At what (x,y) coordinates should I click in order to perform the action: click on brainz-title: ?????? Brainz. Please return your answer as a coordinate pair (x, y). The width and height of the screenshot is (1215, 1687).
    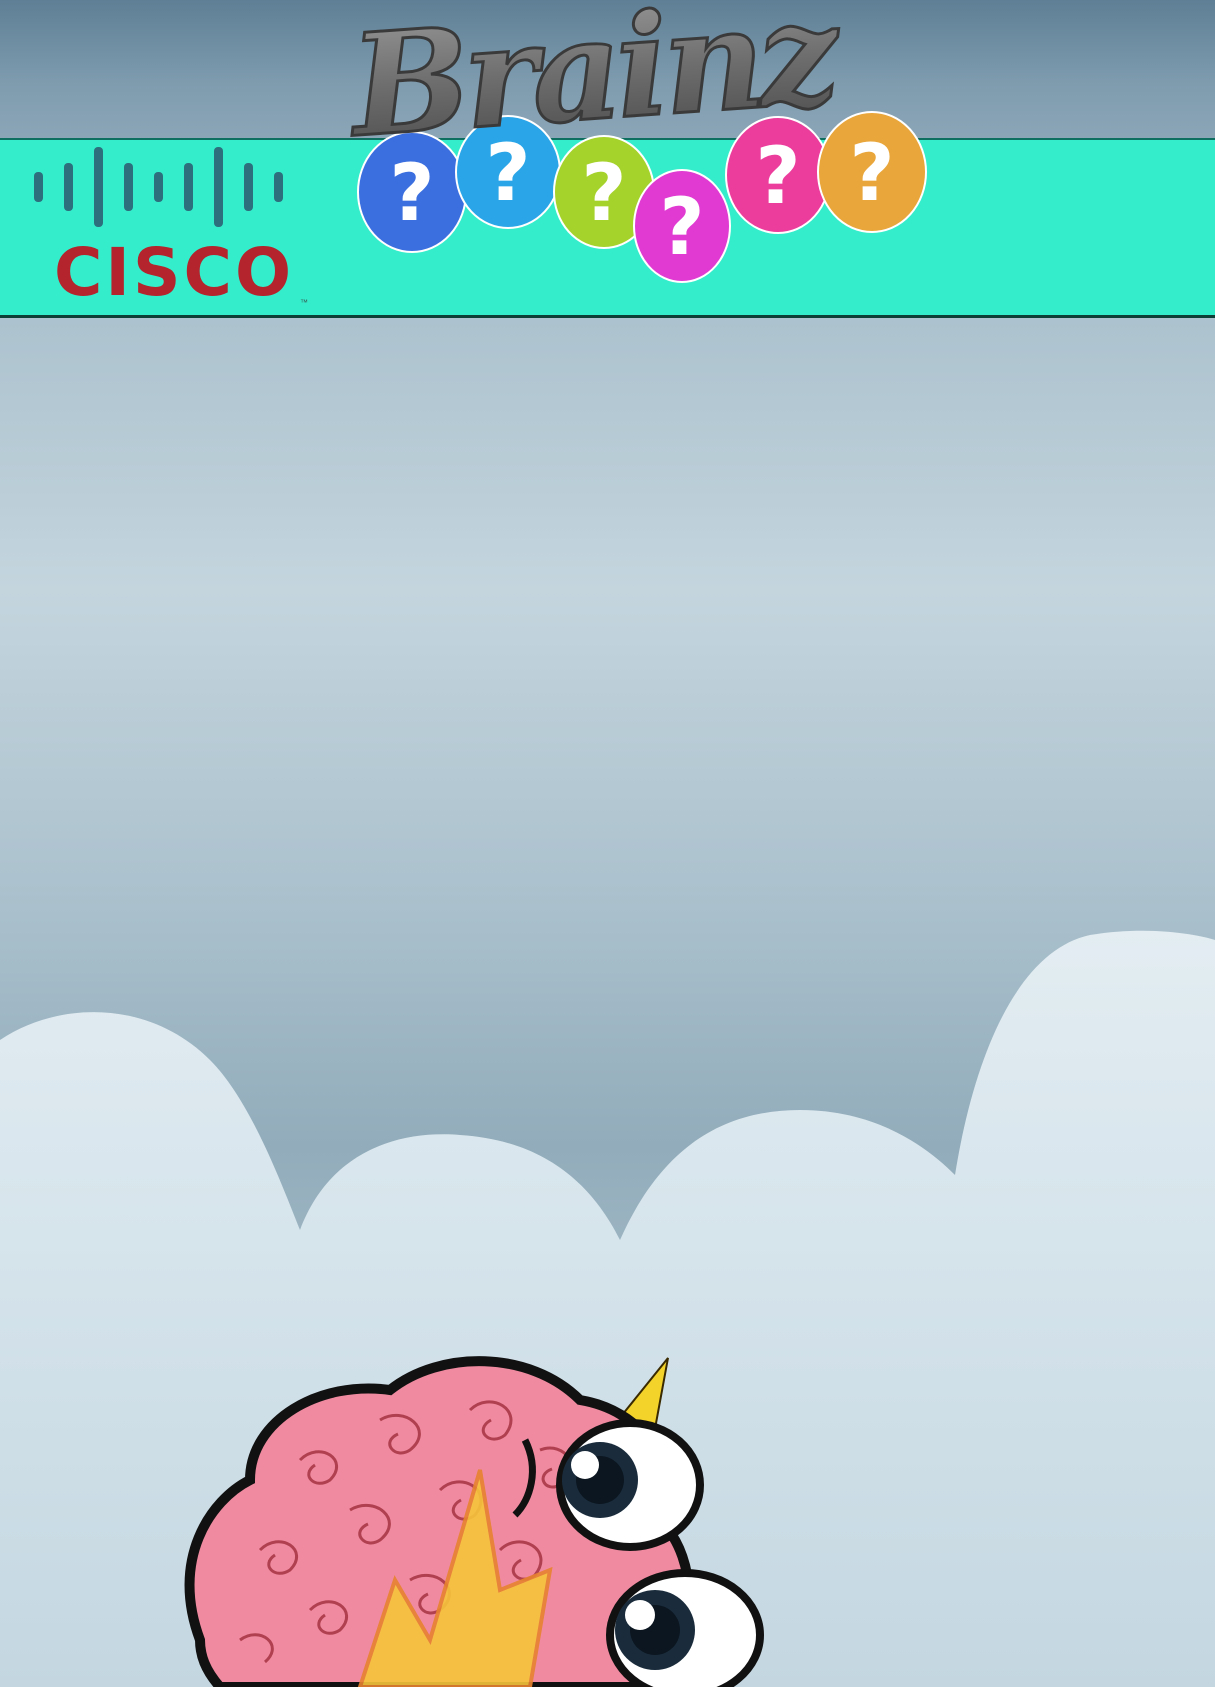
    Looking at the image, I should click on (634, 141).